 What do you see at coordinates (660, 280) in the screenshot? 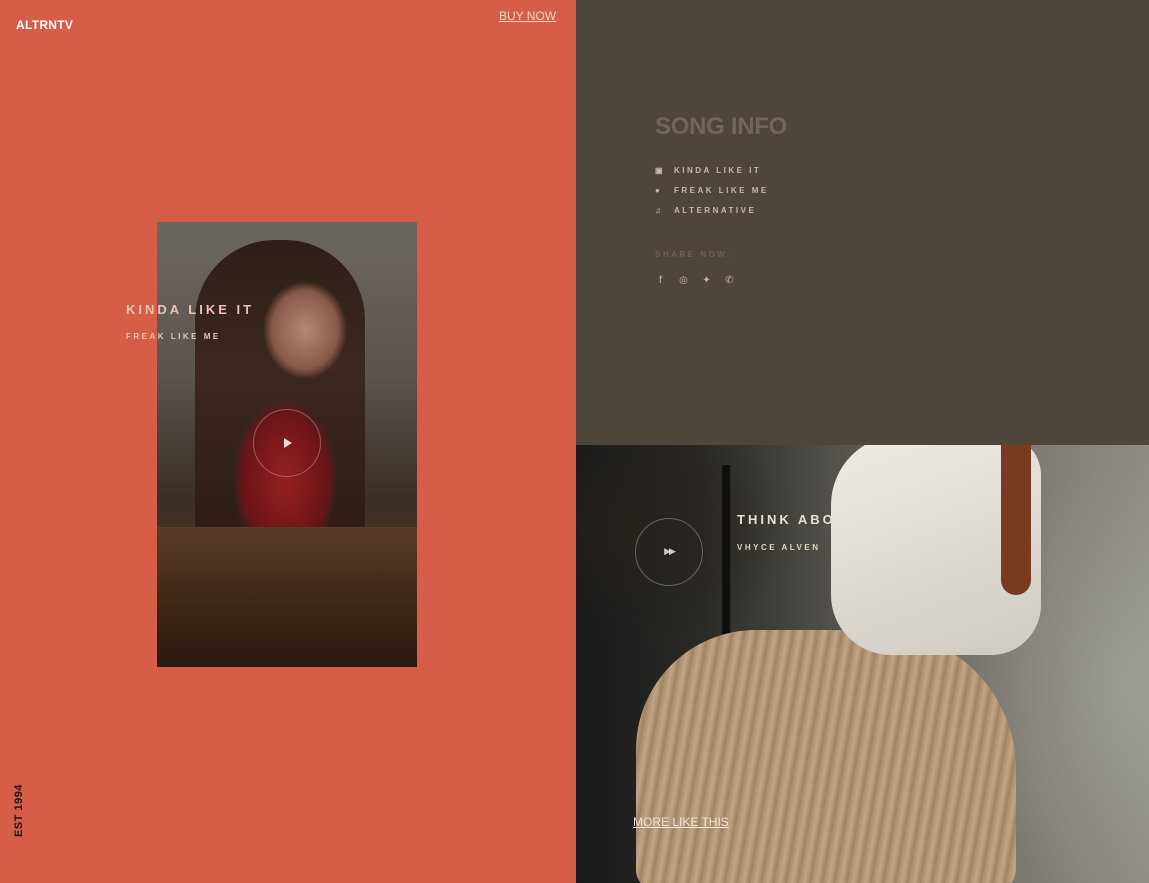
I see `facebook-icon: f` at bounding box center [660, 280].